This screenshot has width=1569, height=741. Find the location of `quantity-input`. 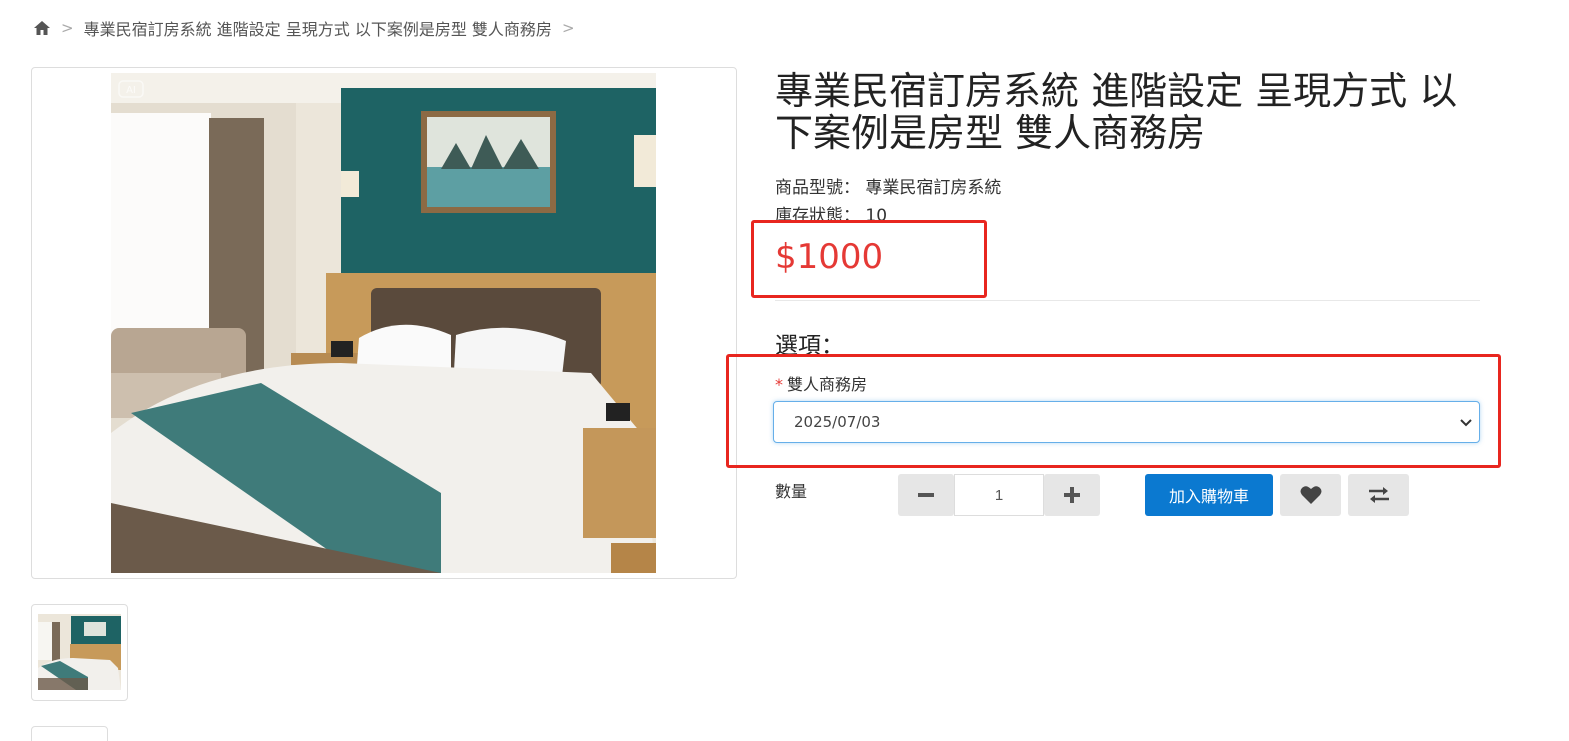

quantity-input is located at coordinates (999, 495).